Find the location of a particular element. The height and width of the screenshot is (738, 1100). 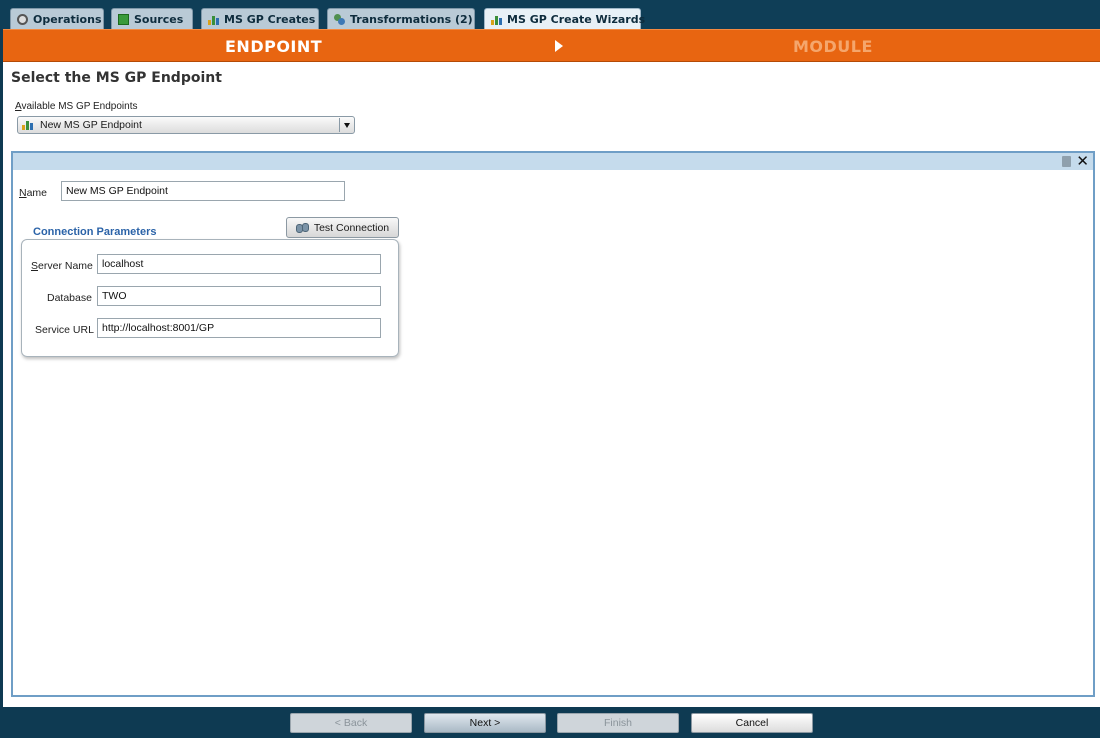

tab-transformations: Transformations (2) is located at coordinates (401, 18).